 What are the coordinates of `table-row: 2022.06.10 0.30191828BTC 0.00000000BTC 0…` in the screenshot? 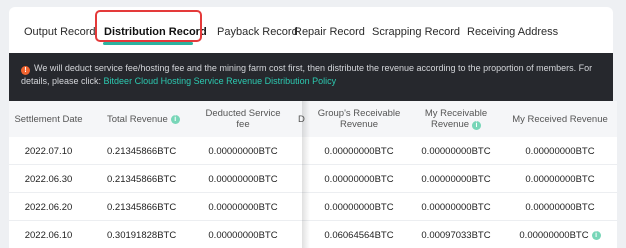 It's located at (313, 234).